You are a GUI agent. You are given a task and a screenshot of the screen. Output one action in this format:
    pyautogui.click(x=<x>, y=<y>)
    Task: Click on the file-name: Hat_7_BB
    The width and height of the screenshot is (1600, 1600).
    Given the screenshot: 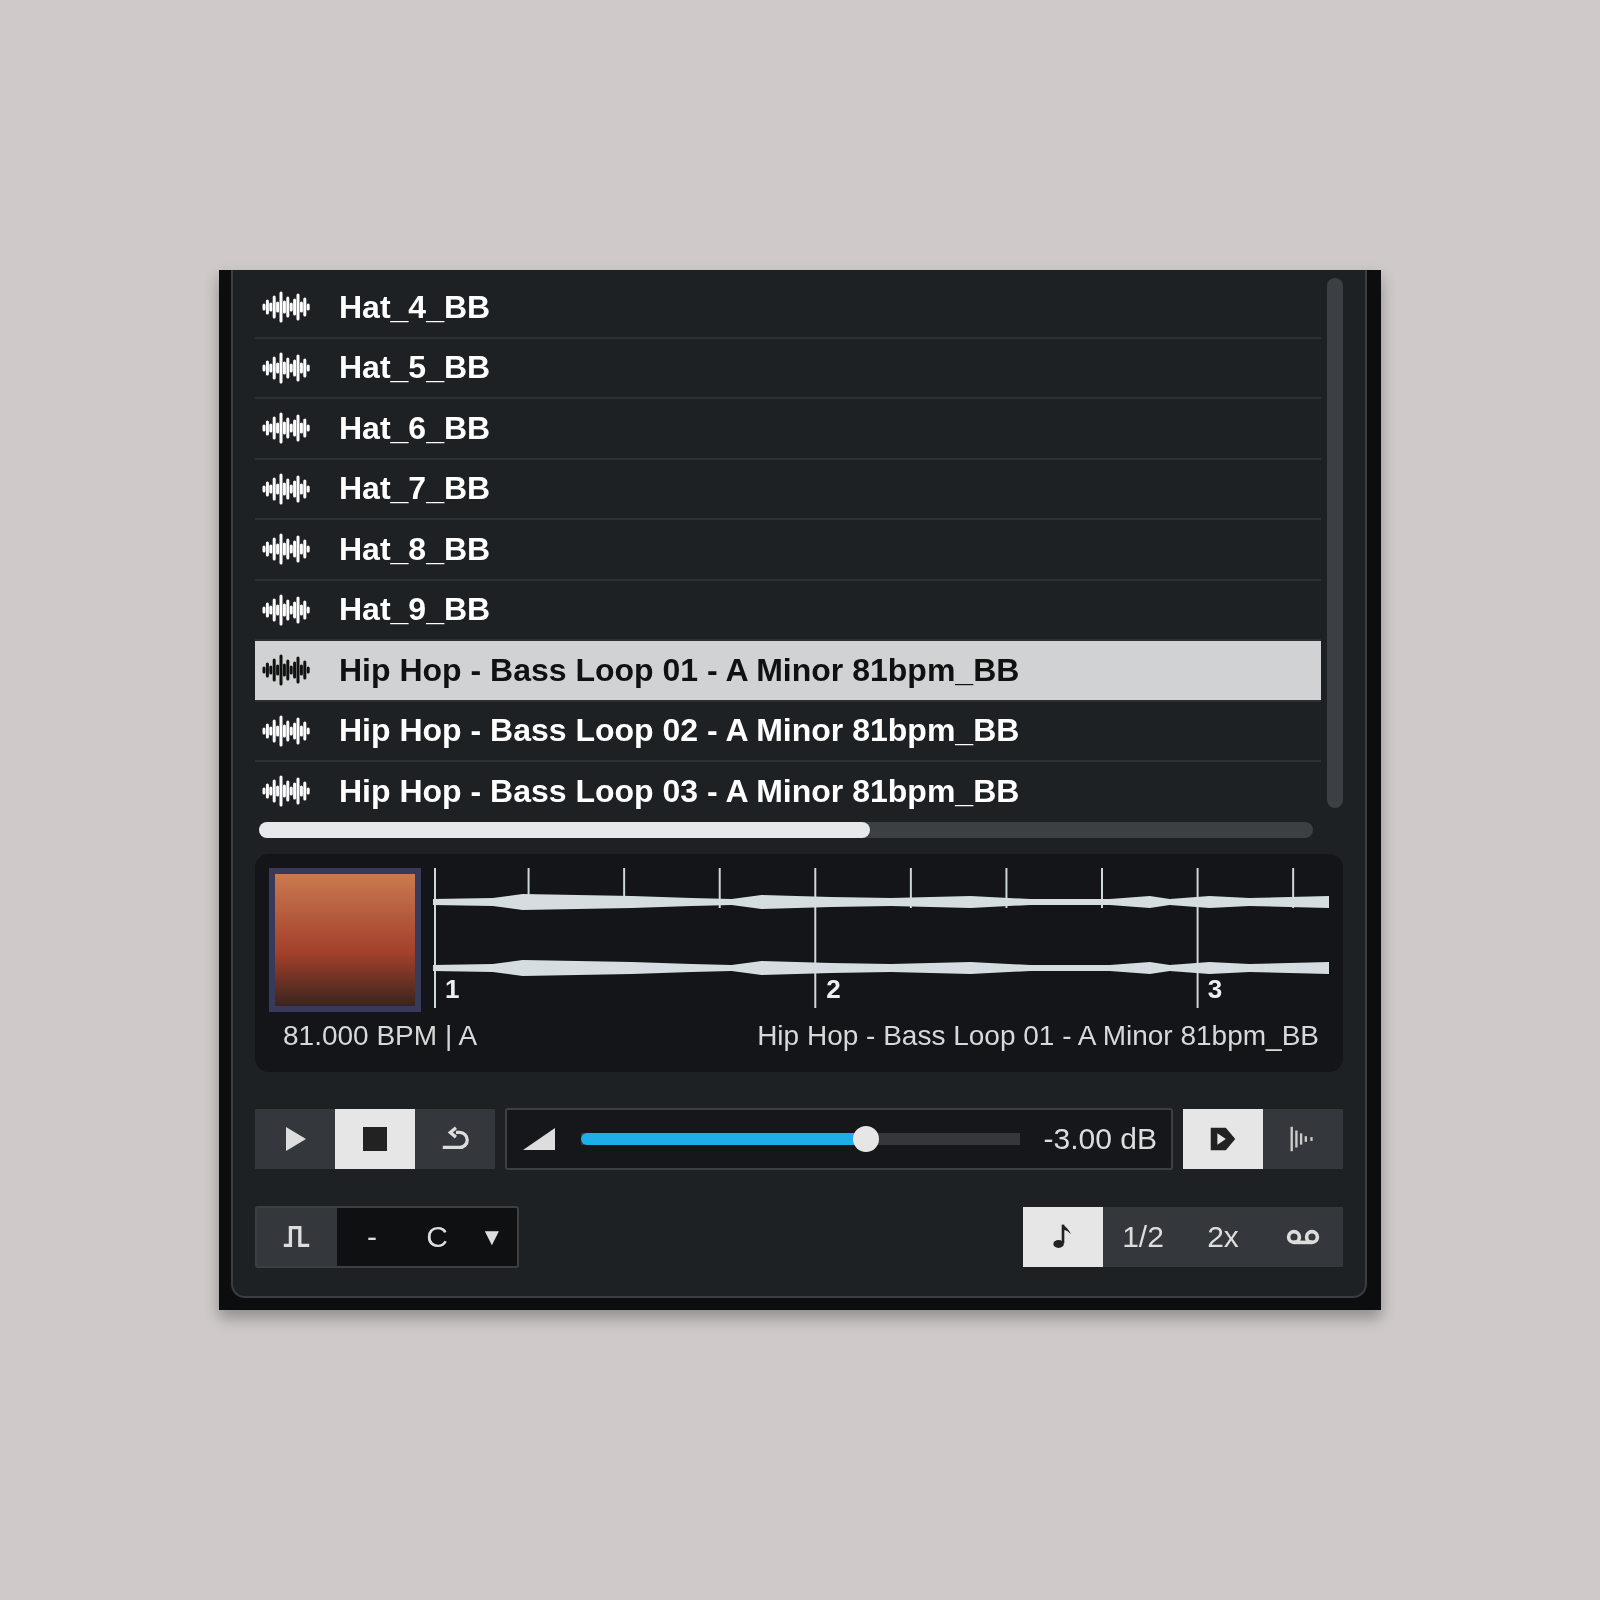 What is the action you would take?
    pyautogui.click(x=415, y=489)
    